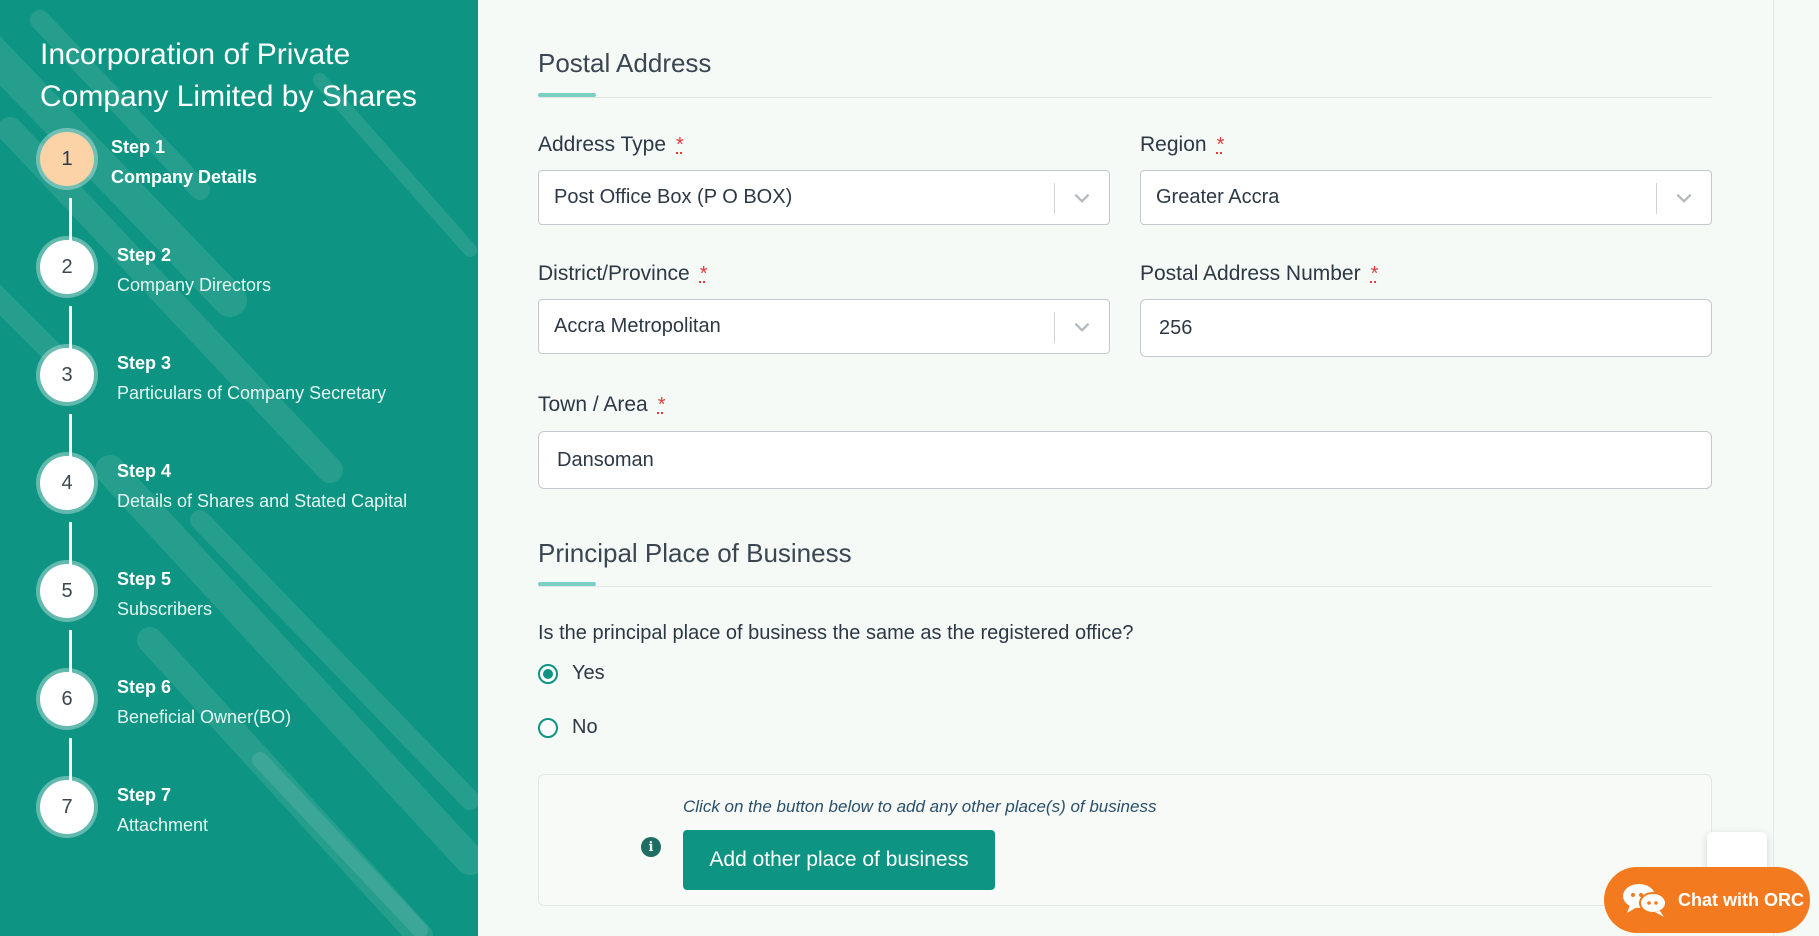  I want to click on step-number: 3, so click(67, 375).